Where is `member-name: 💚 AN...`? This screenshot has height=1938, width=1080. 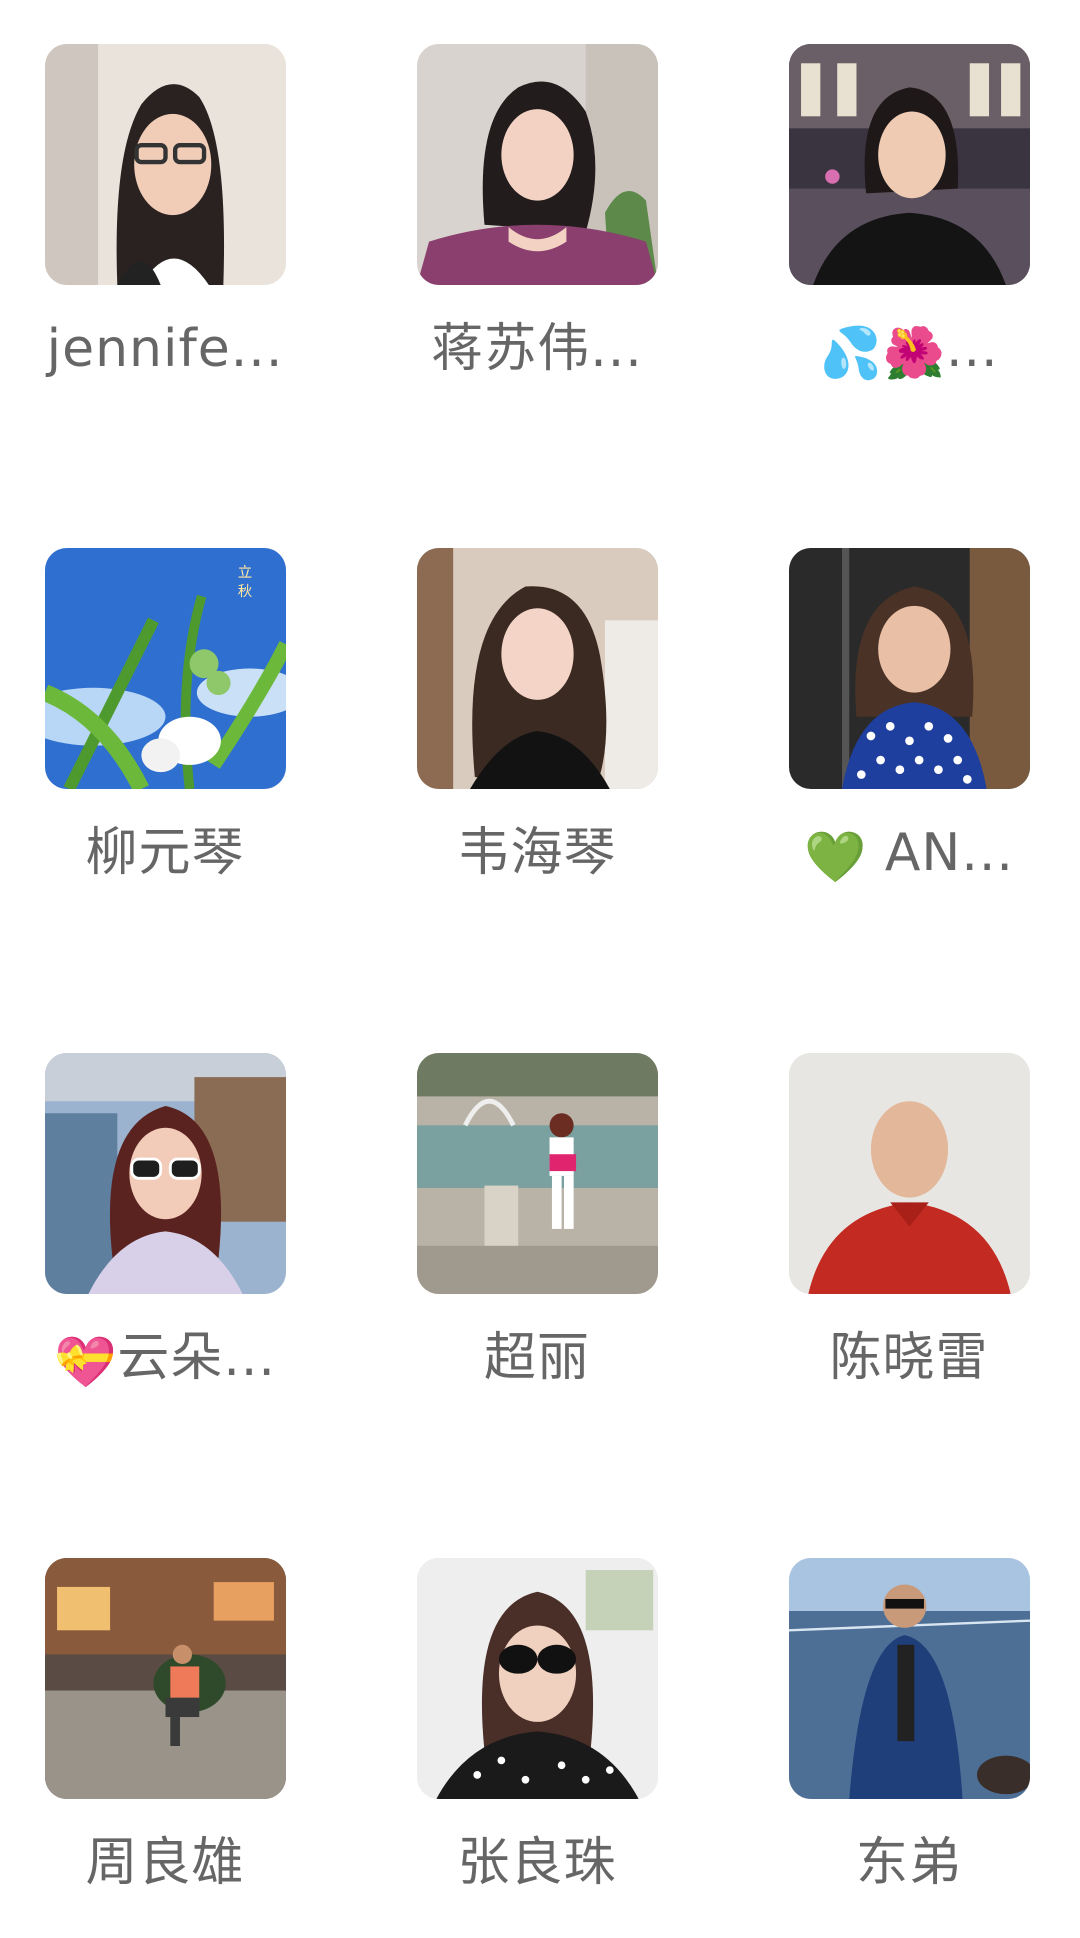 member-name: 💚 AN... is located at coordinates (909, 854).